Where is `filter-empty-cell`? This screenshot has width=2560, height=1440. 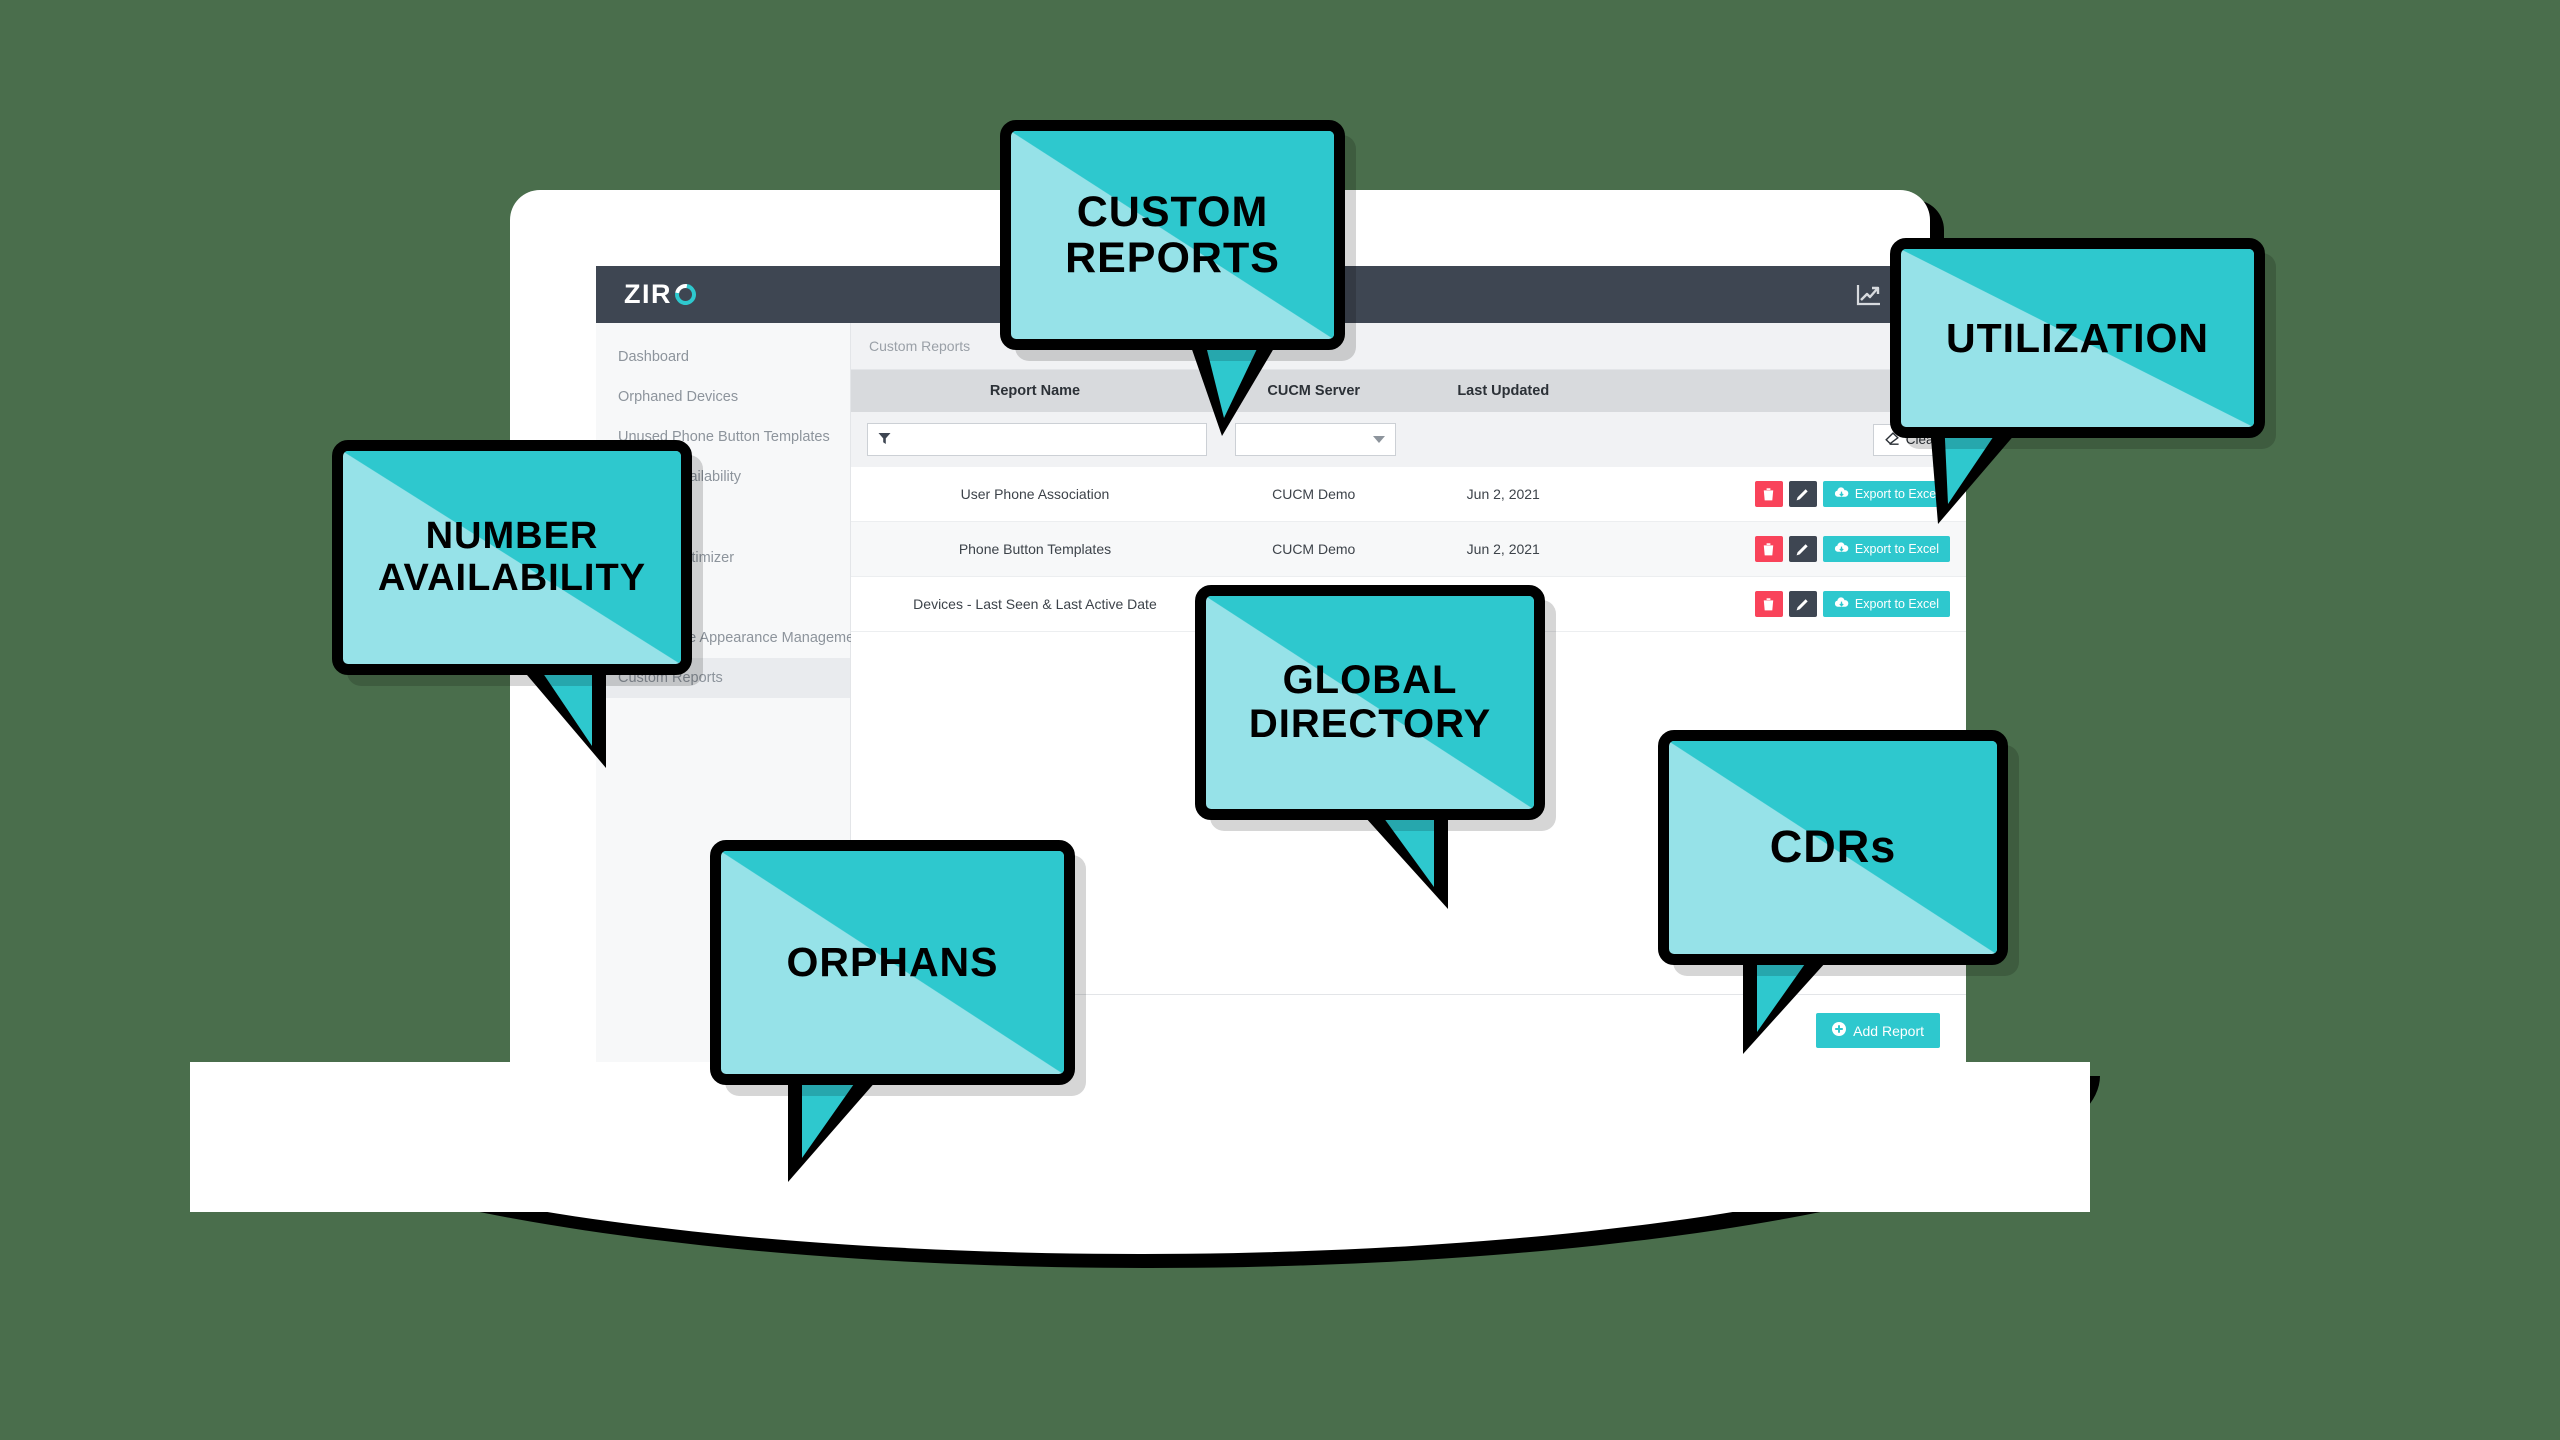 filter-empty-cell is located at coordinates (1503, 439).